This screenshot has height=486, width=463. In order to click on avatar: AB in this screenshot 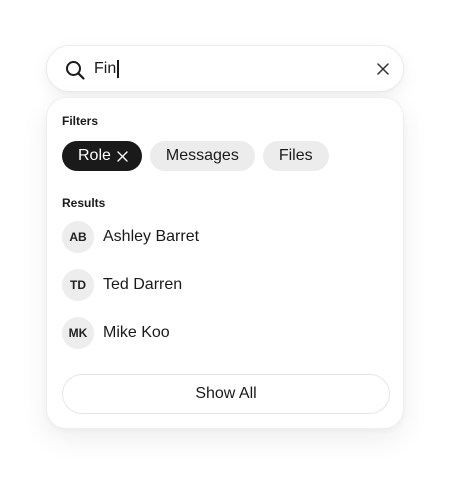, I will do `click(78, 237)`.